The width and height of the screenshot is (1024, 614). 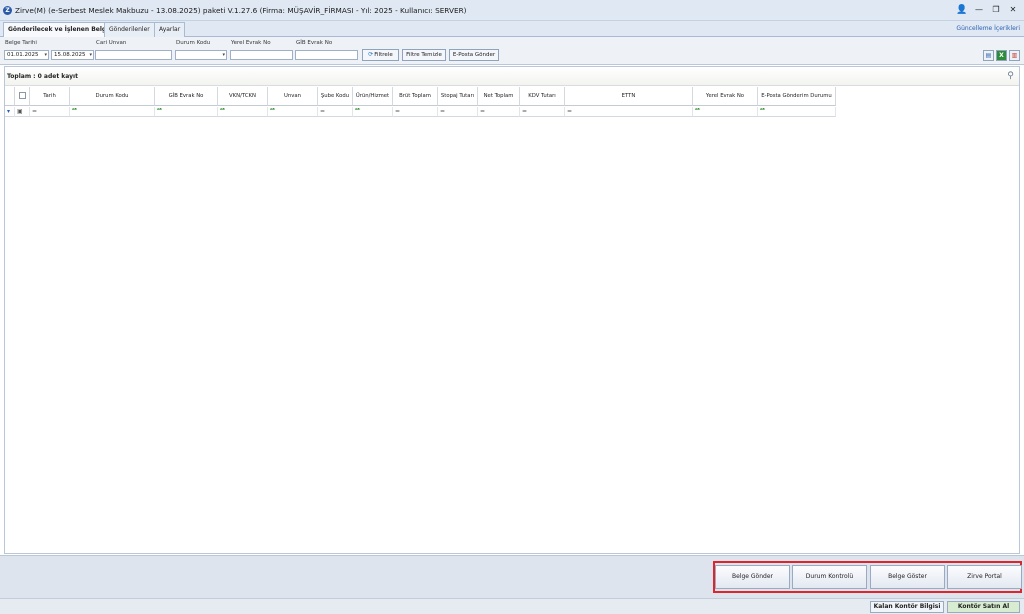 I want to click on send-email-button: E-Posta Gönder, so click(x=474, y=55).